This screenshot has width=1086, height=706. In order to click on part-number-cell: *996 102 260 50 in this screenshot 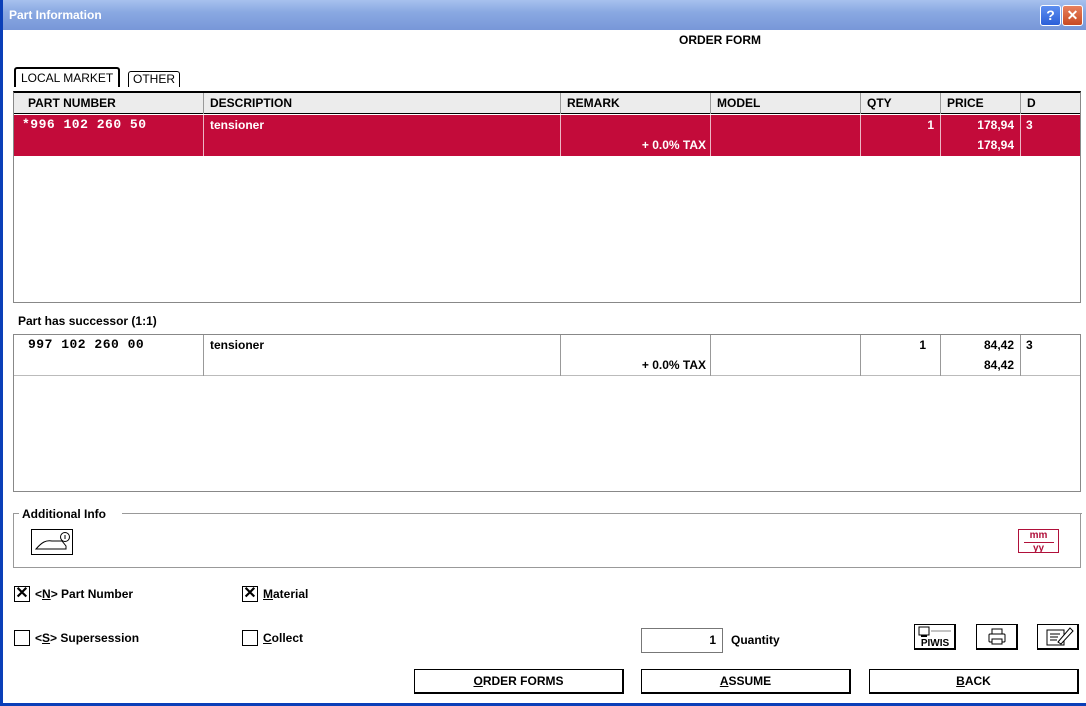, I will do `click(84, 124)`.